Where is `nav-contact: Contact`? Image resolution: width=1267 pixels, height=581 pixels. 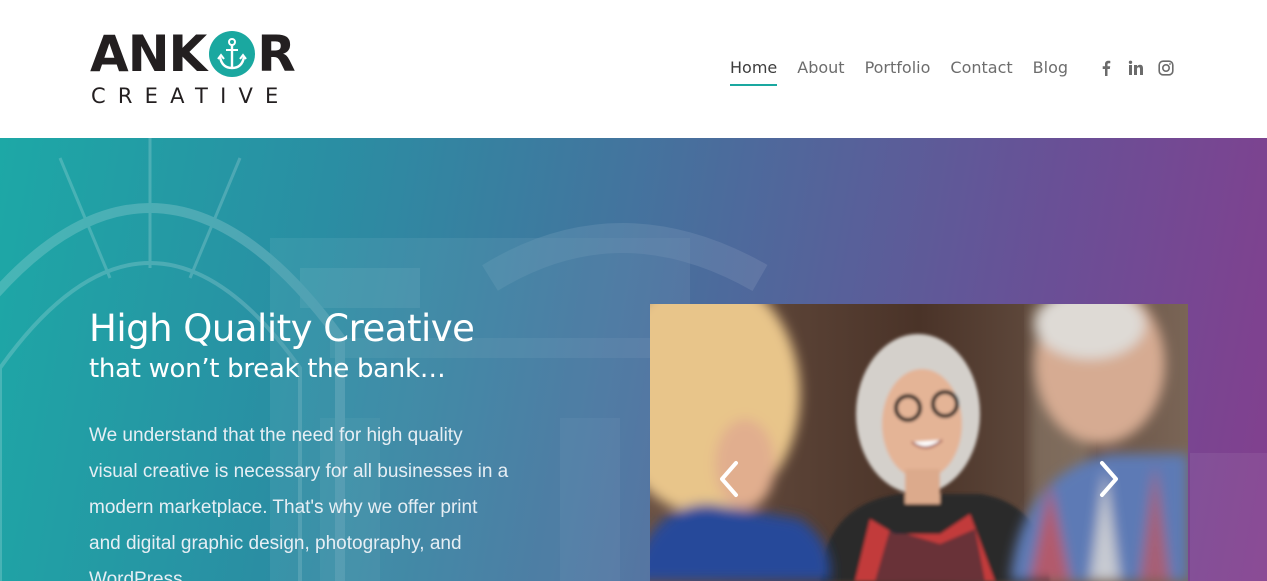
nav-contact: Contact is located at coordinates (981, 71).